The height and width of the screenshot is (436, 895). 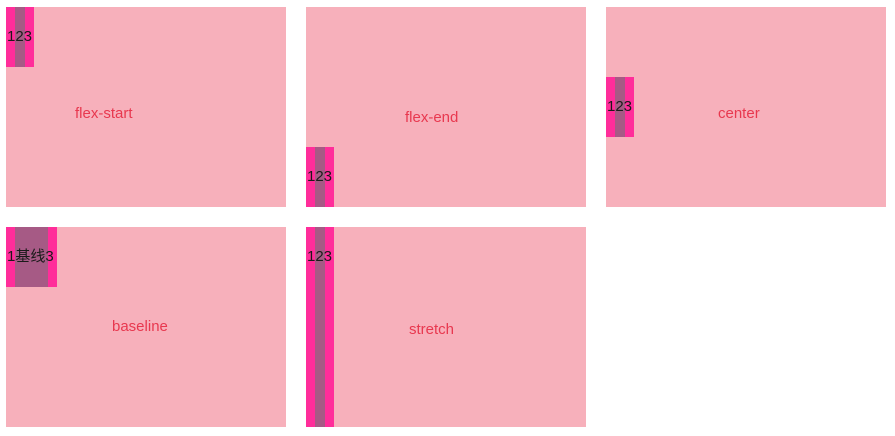 I want to click on panel-label: flex-start, so click(x=104, y=113).